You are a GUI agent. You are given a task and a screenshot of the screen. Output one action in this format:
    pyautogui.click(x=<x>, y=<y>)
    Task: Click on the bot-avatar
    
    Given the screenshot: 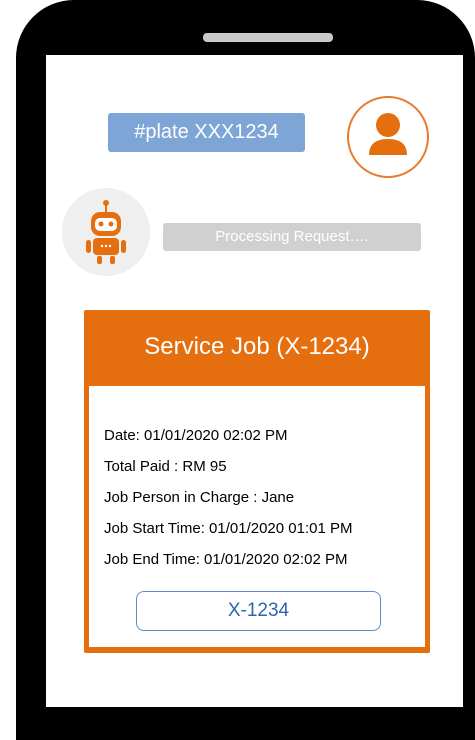 What is the action you would take?
    pyautogui.click(x=106, y=232)
    